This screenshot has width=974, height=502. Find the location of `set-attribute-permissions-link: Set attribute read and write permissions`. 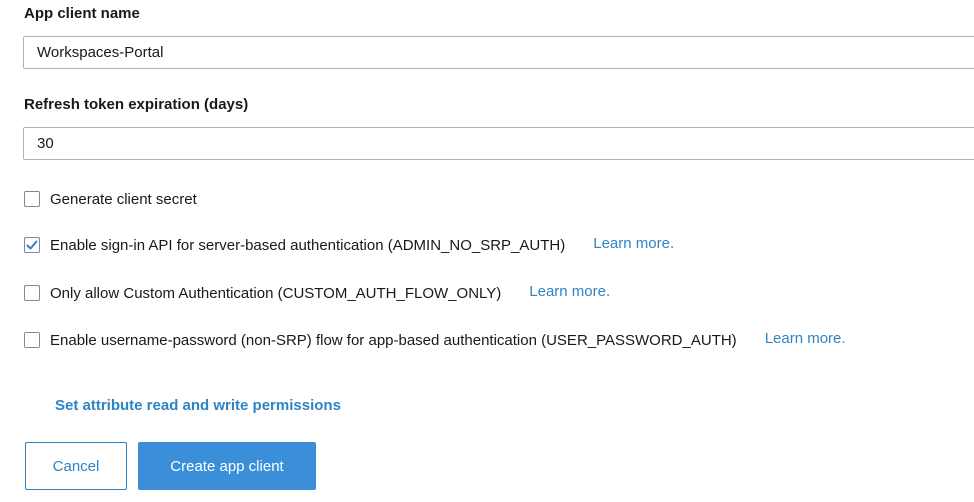

set-attribute-permissions-link: Set attribute read and write permissions is located at coordinates (198, 405).